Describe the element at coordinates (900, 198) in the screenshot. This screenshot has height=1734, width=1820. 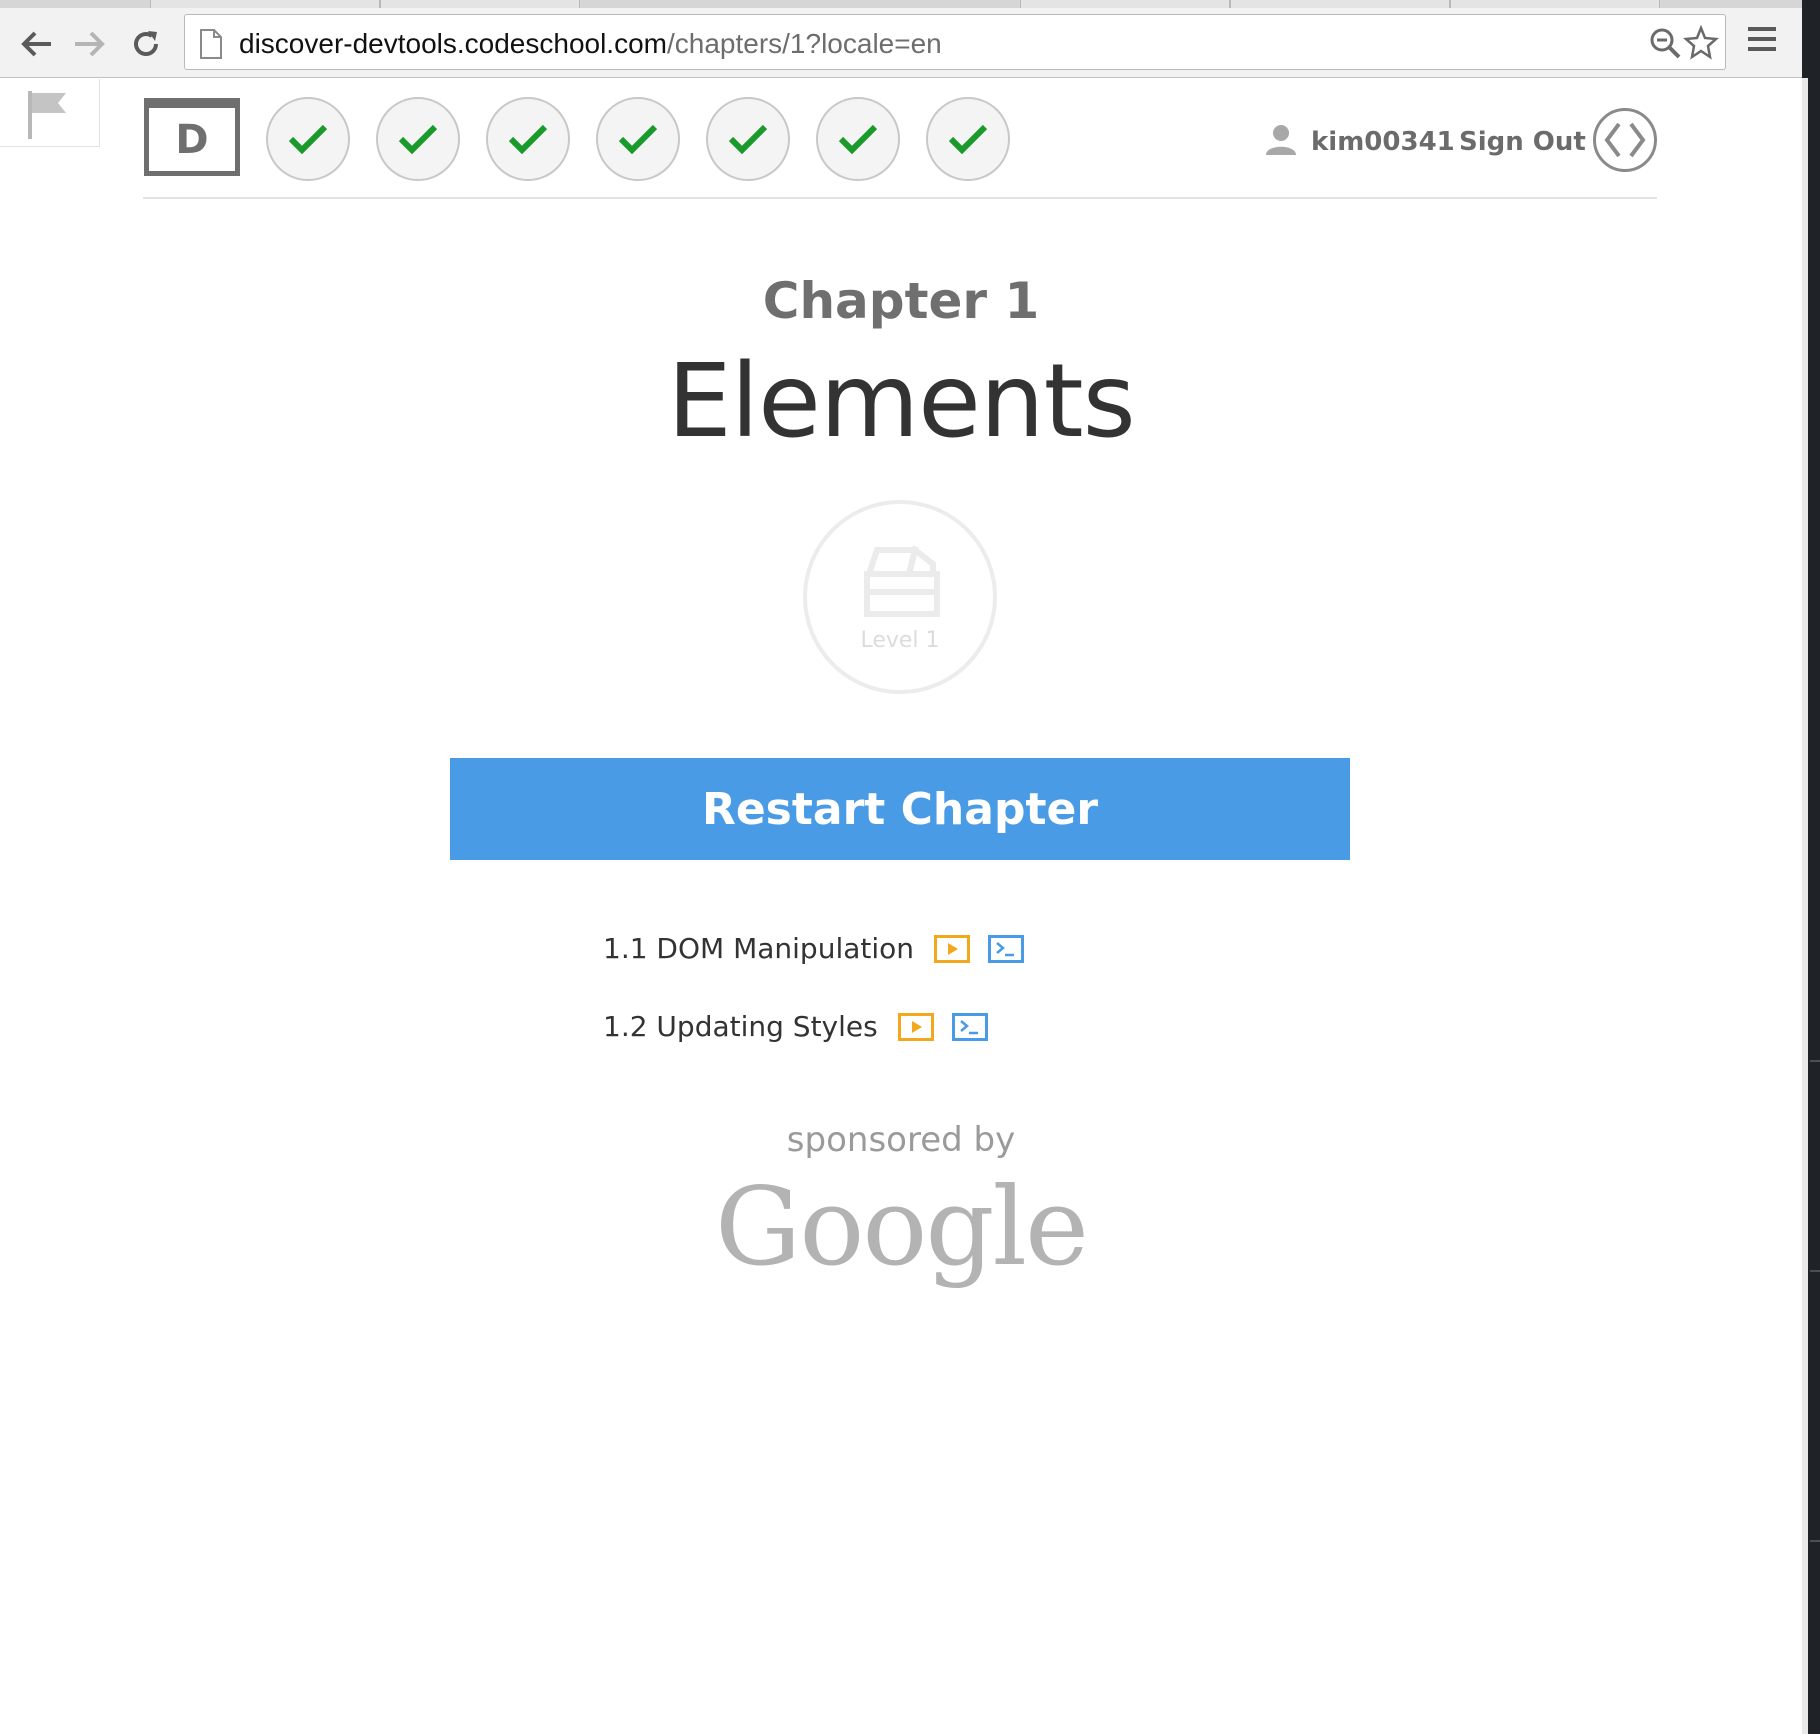
I see `header-divider` at that location.